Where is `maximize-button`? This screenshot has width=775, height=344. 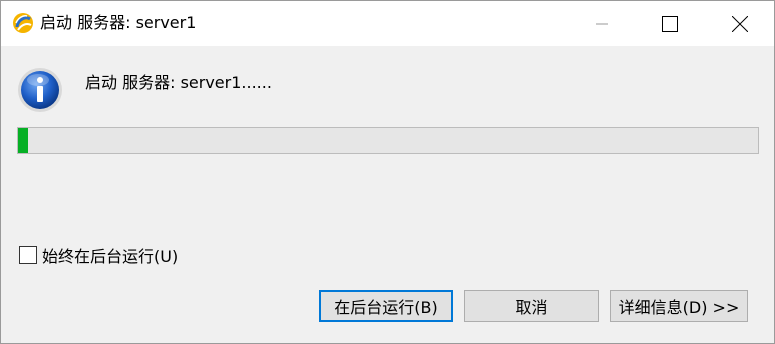 maximize-button is located at coordinates (670, 23).